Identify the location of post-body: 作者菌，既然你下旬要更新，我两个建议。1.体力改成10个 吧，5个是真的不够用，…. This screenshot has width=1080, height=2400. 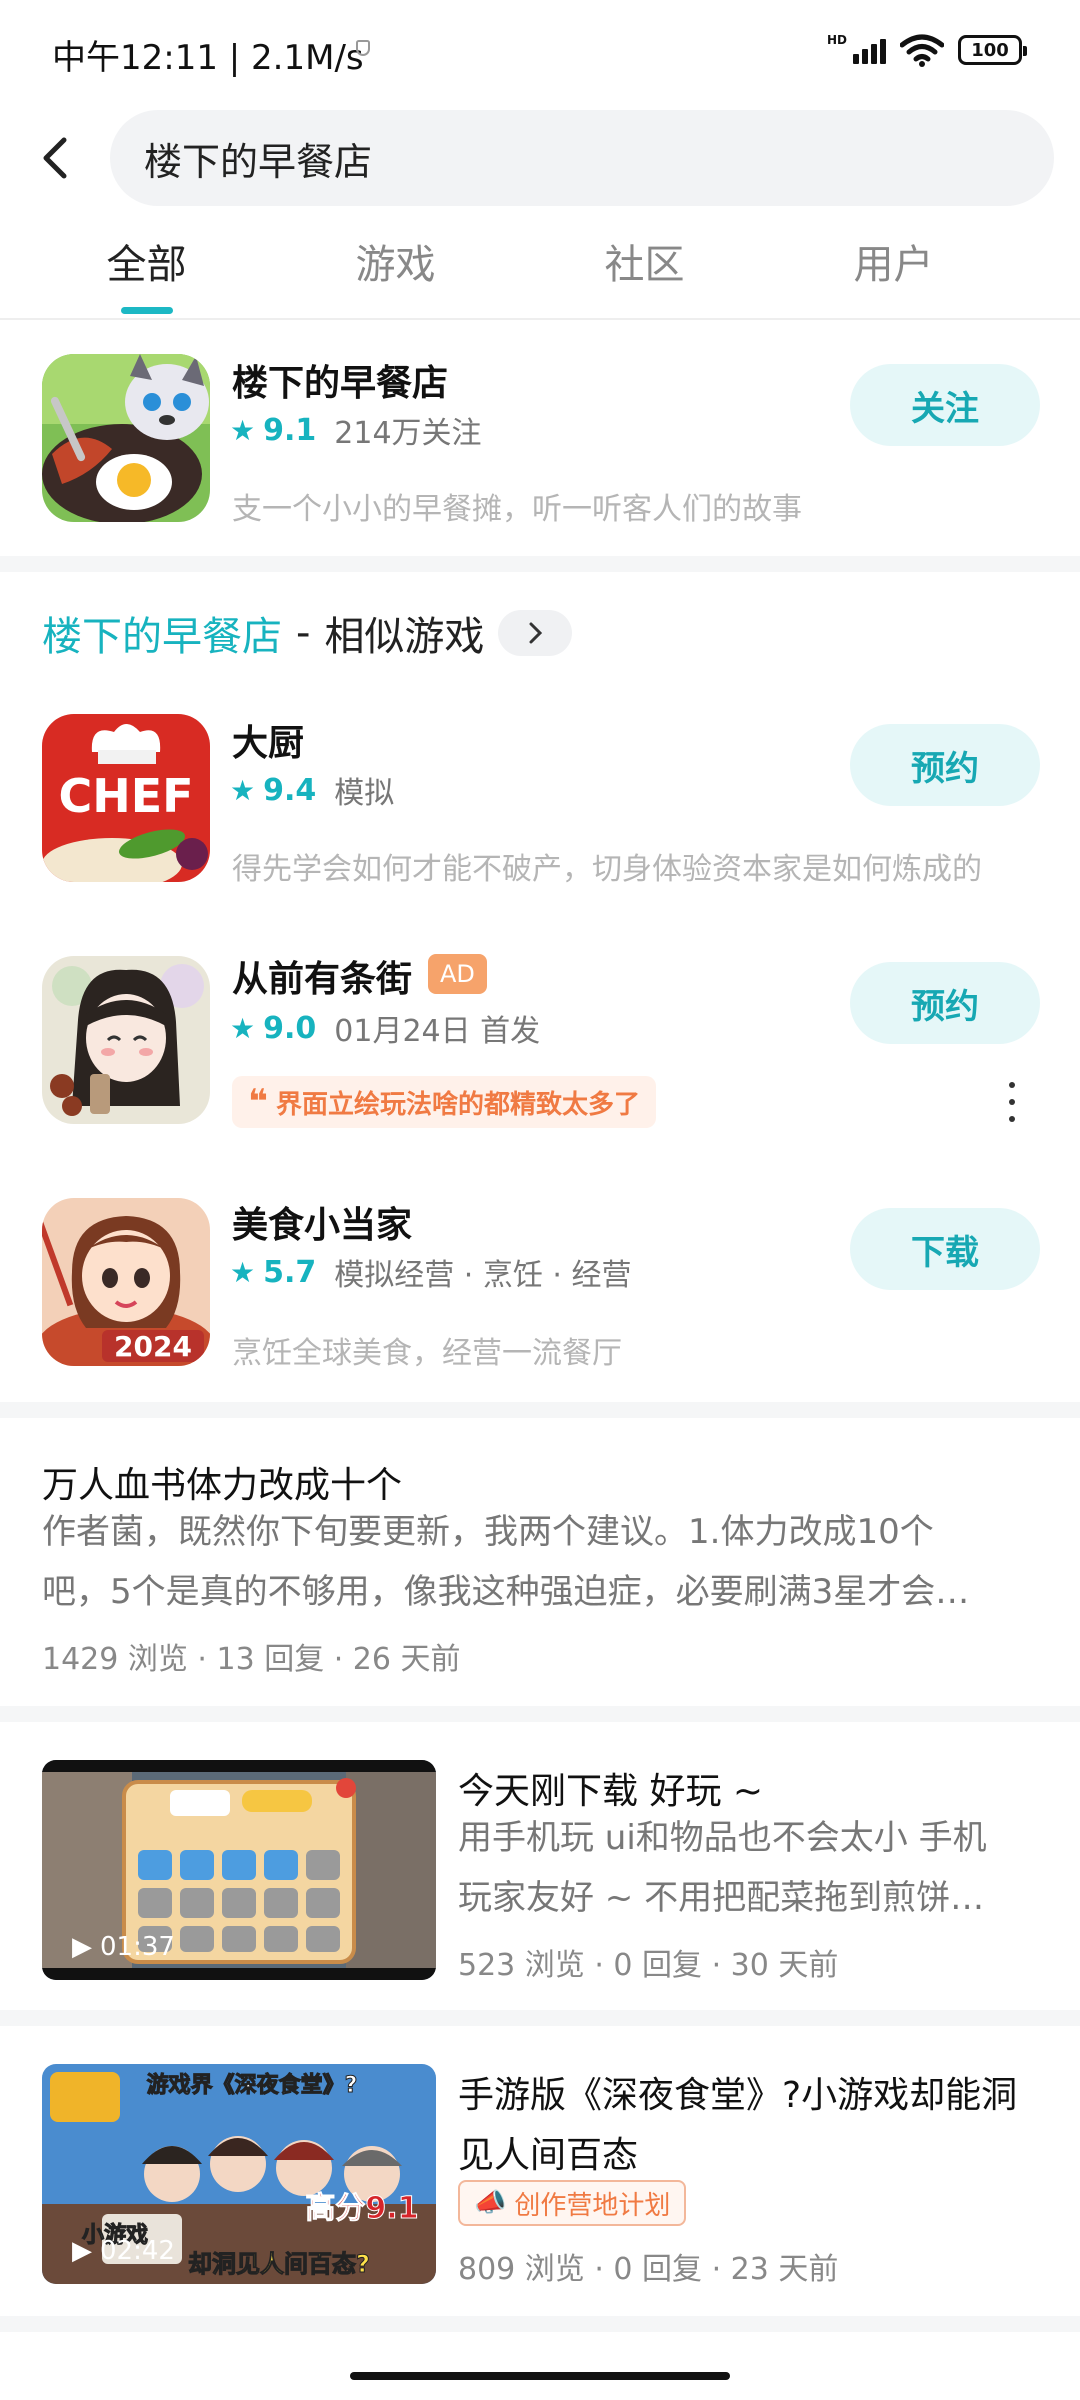
(505, 1562).